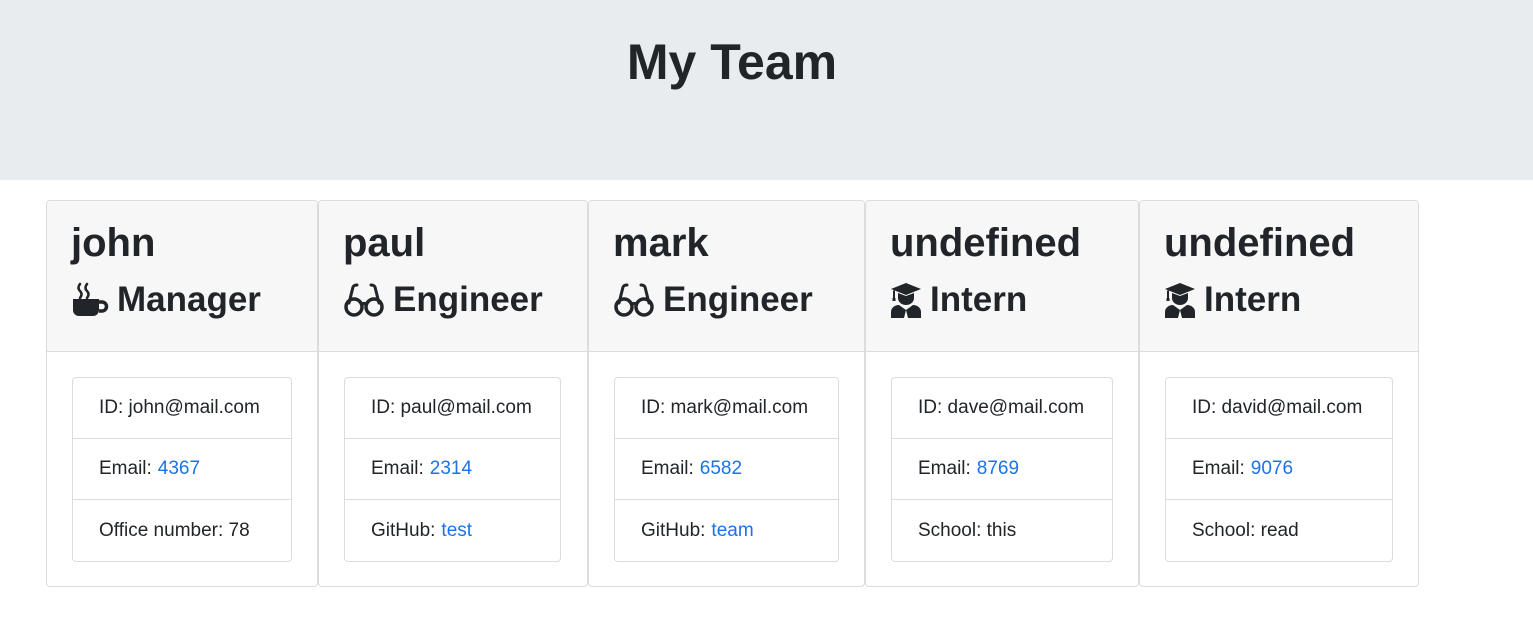 The image size is (1533, 638). I want to click on id-item: ID: mark@mail.com, so click(726, 408).